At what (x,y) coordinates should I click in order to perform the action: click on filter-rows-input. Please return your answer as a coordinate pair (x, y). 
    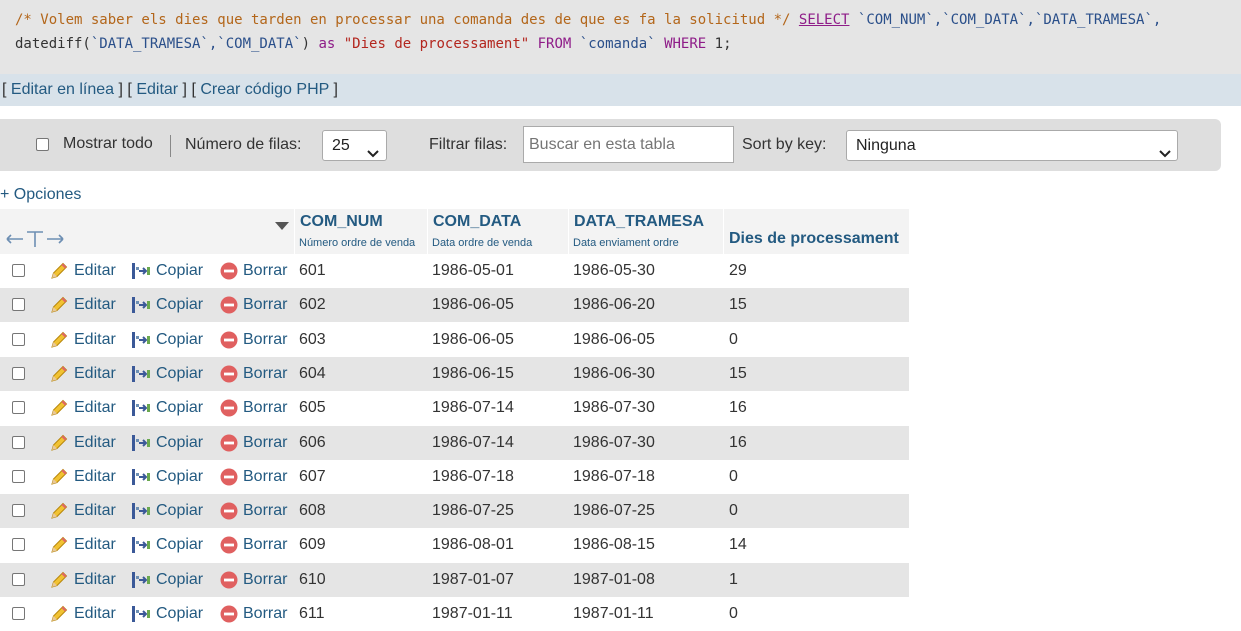
    Looking at the image, I should click on (628, 144).